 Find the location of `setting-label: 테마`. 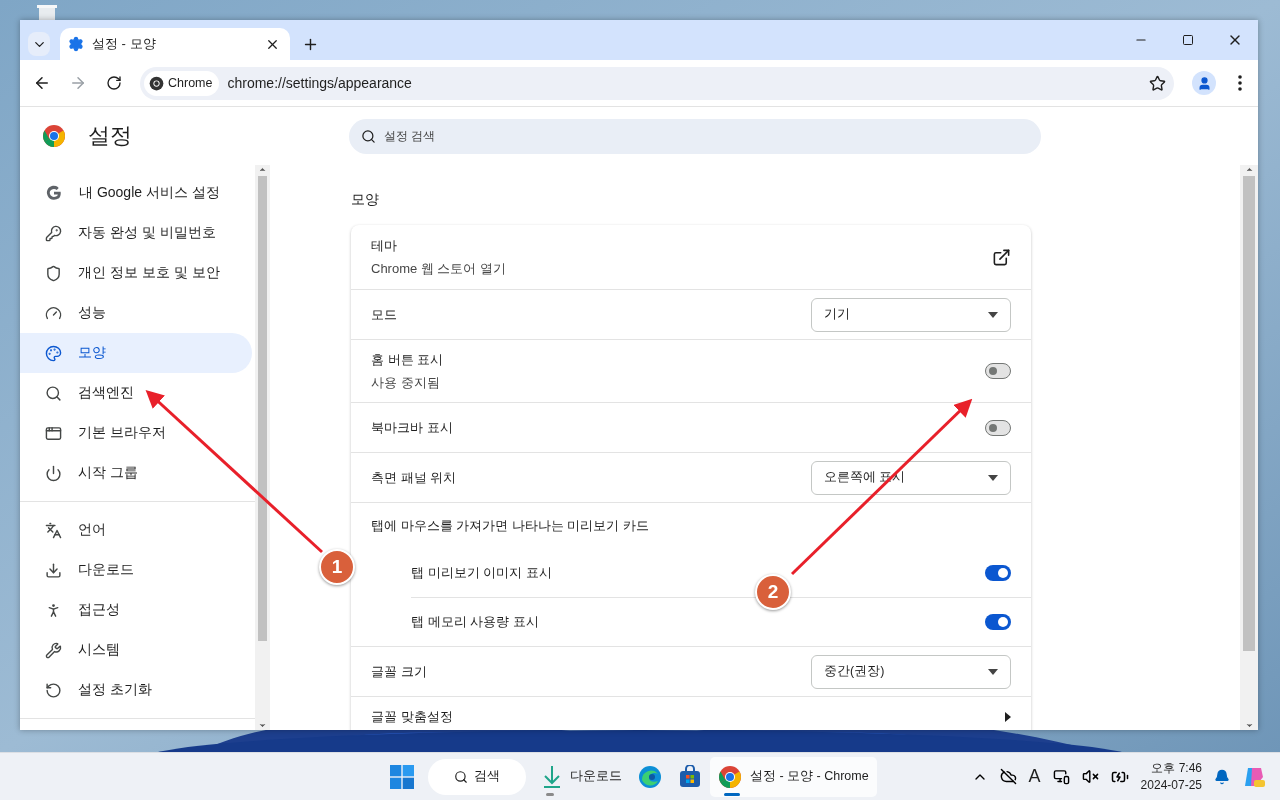

setting-label: 테마 is located at coordinates (384, 245).